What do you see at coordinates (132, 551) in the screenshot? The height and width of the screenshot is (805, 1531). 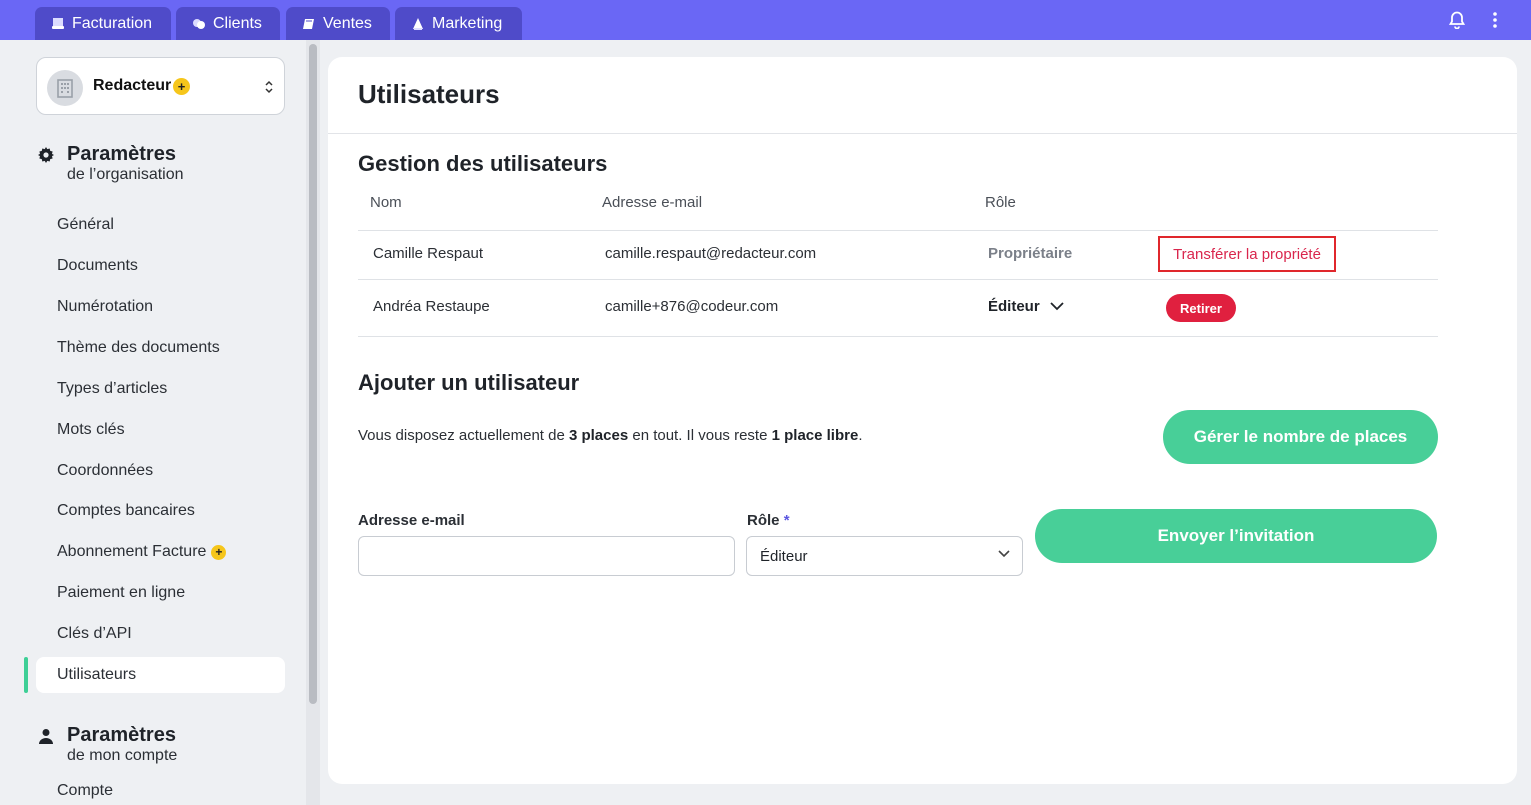 I see `sidebar-item-label: Abonnement Facture` at bounding box center [132, 551].